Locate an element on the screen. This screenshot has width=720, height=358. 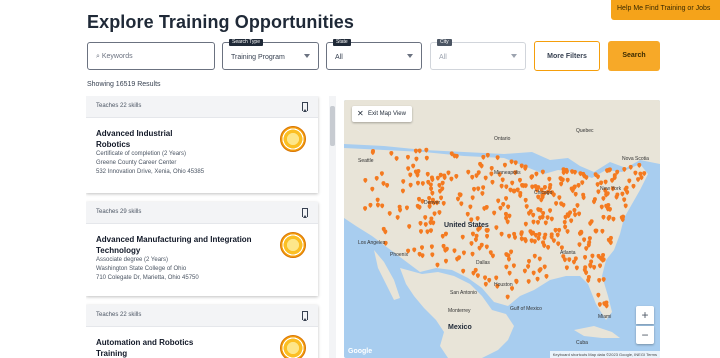
results-scrollbar is located at coordinates (332, 227).